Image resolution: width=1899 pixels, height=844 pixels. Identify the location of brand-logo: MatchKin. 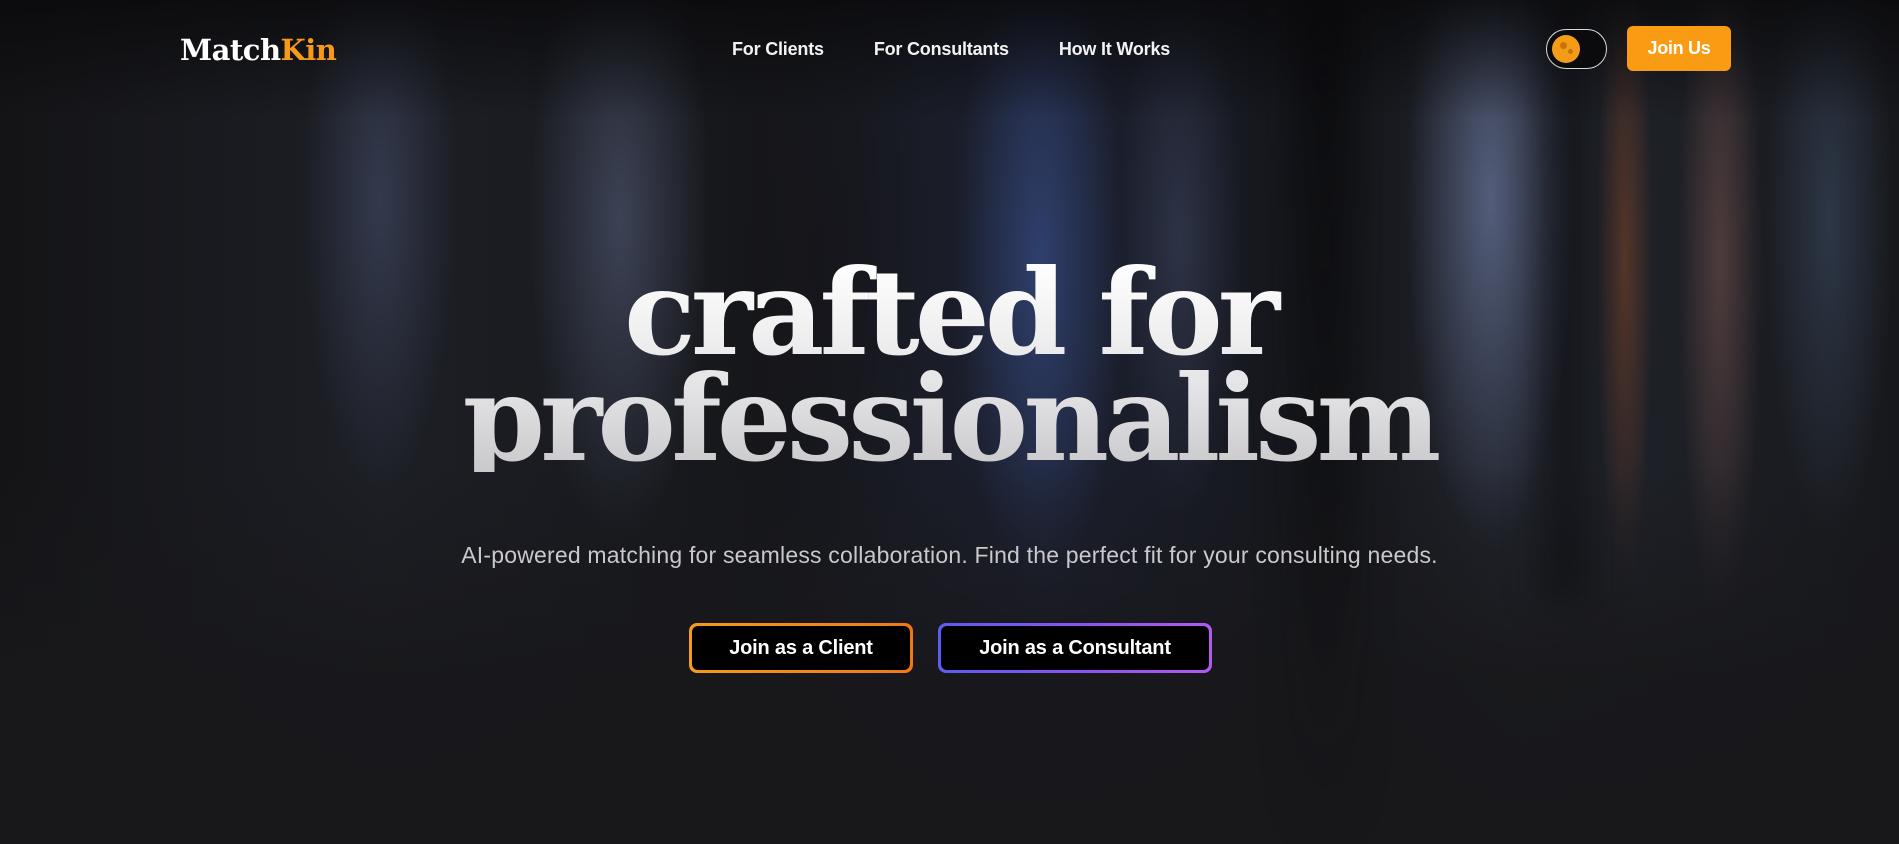
(258, 50).